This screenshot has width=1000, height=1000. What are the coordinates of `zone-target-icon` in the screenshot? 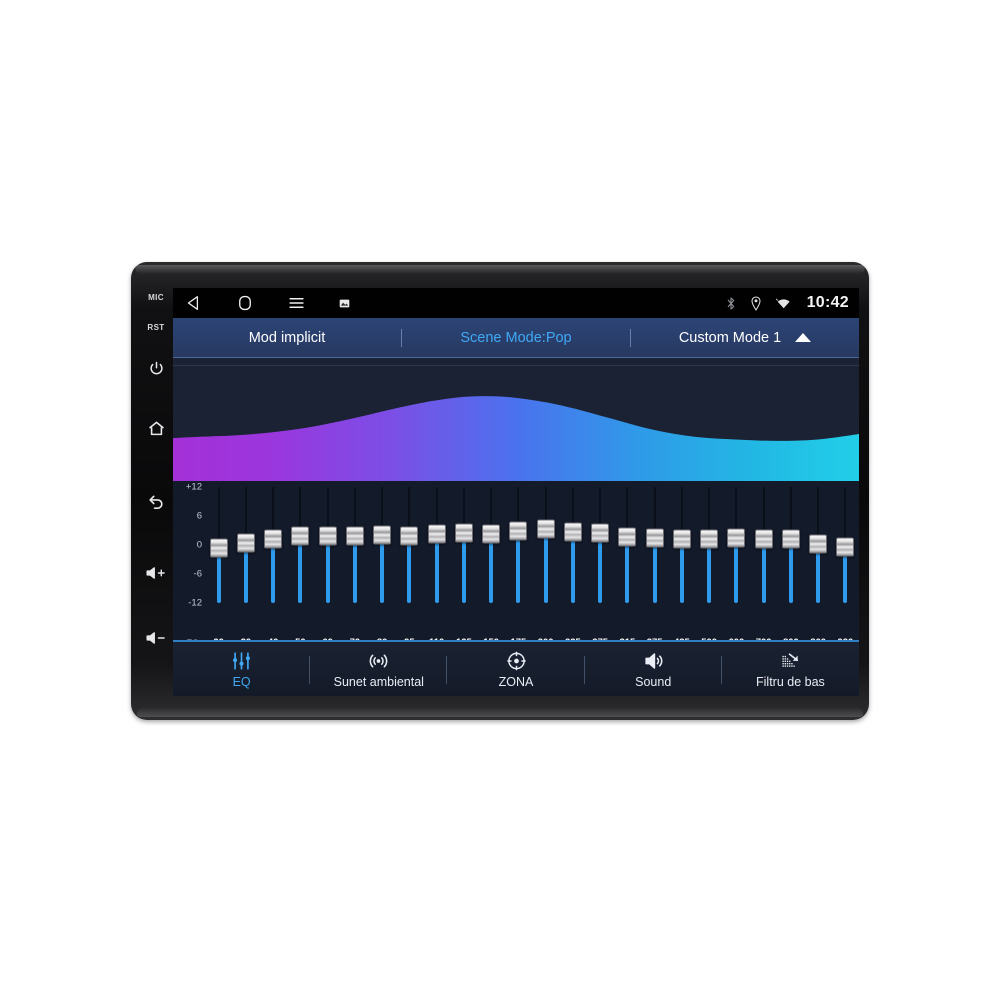 It's located at (516, 661).